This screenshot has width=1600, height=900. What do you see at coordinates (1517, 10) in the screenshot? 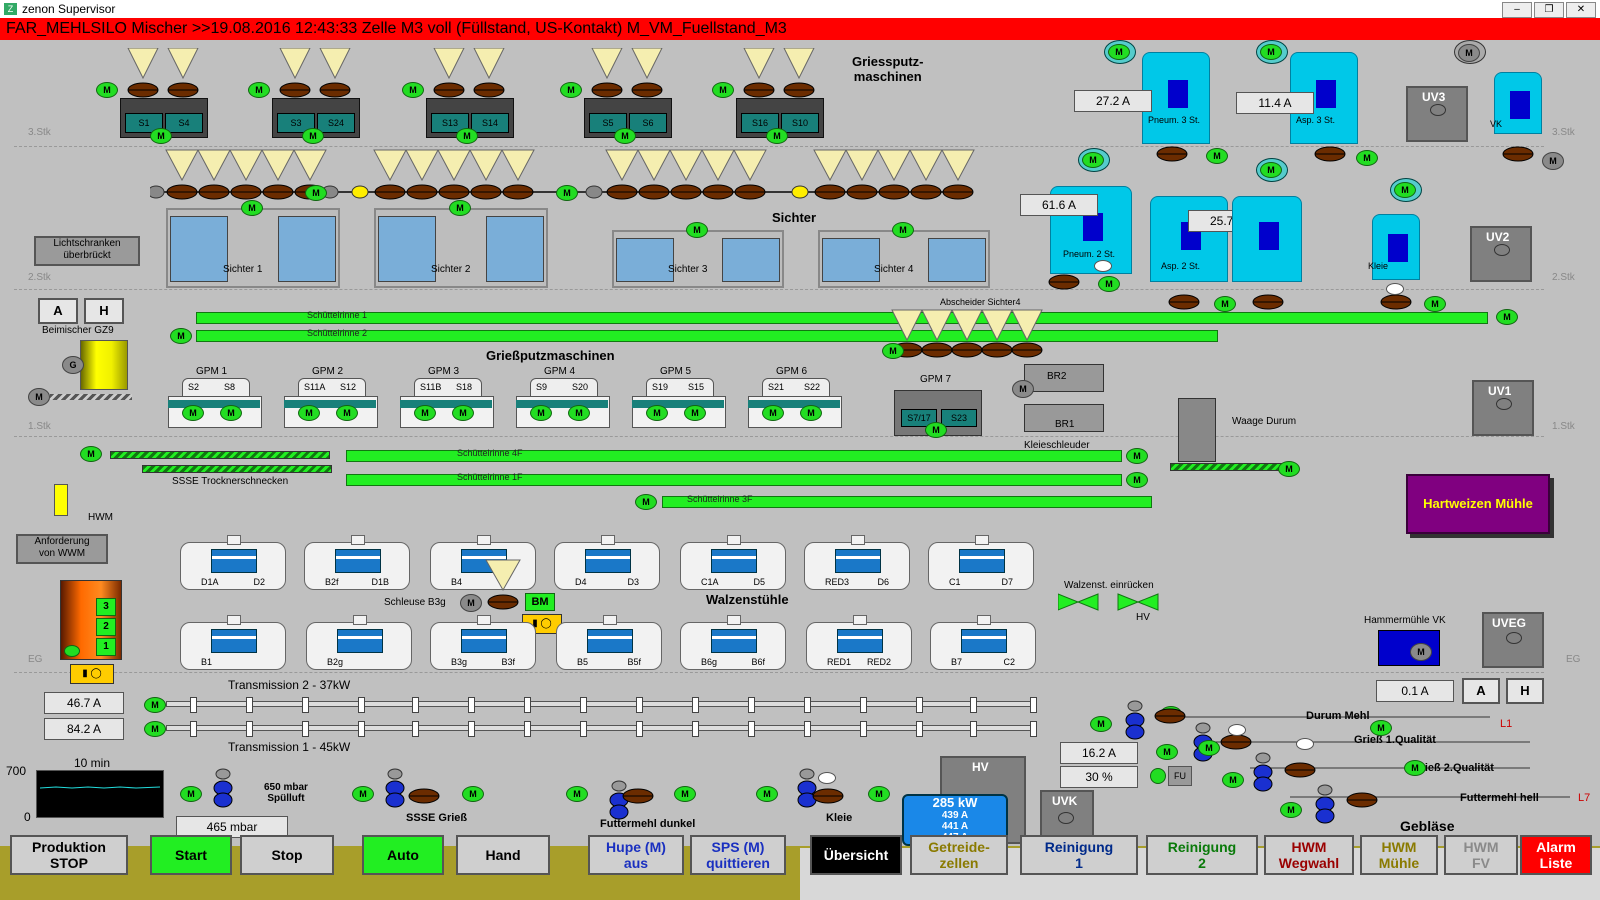
I see `minimize-button: –` at bounding box center [1517, 10].